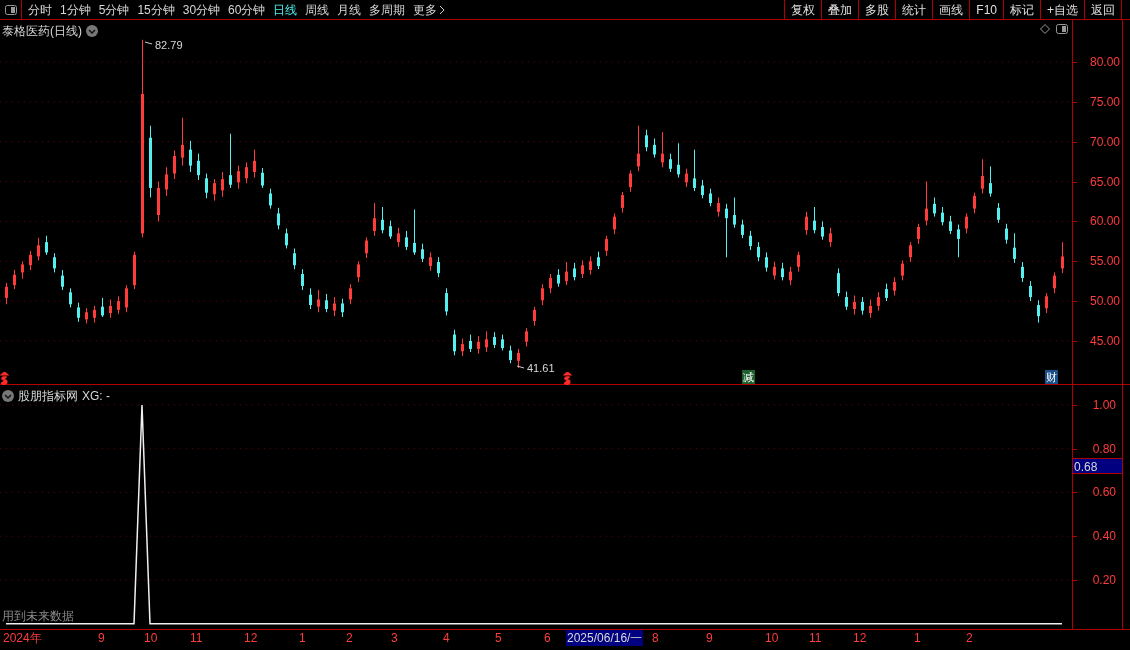 The width and height of the screenshot is (1130, 650). Describe the element at coordinates (987, 9) in the screenshot. I see `toolbar-button: F10` at that location.